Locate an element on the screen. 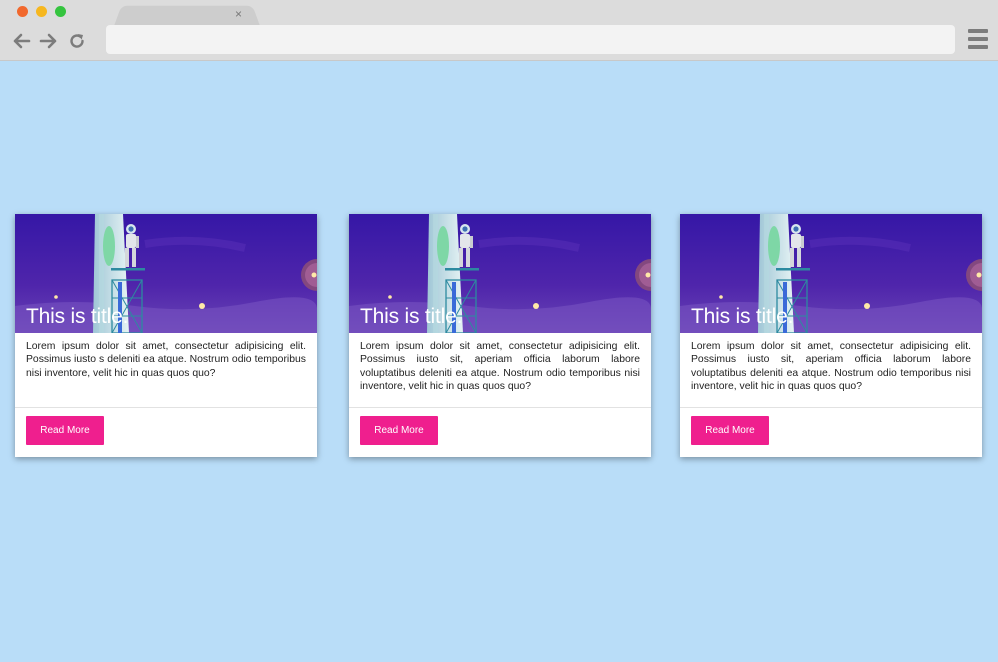 This screenshot has width=998, height=662. reload-icon is located at coordinates (77, 41).